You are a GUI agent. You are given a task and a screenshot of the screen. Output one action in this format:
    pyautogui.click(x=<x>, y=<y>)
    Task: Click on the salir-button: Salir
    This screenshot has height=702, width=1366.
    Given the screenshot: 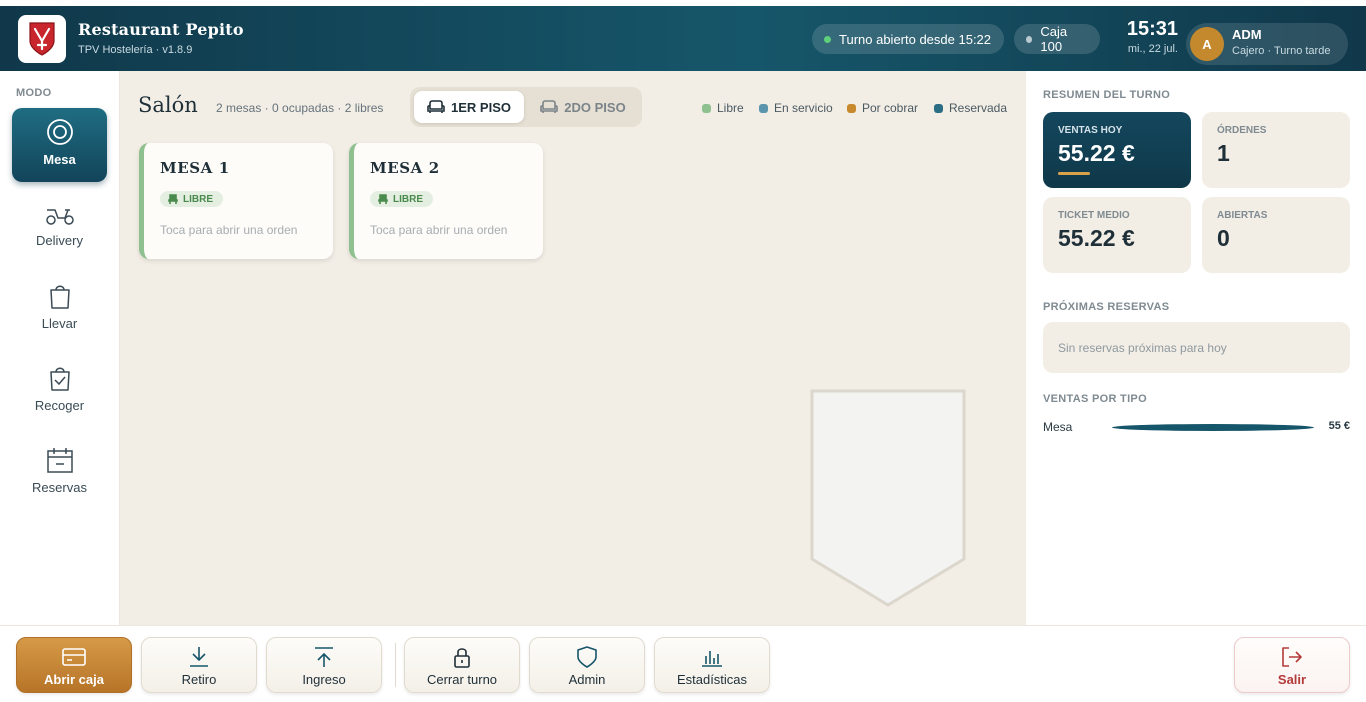 What is the action you would take?
    pyautogui.click(x=1292, y=665)
    